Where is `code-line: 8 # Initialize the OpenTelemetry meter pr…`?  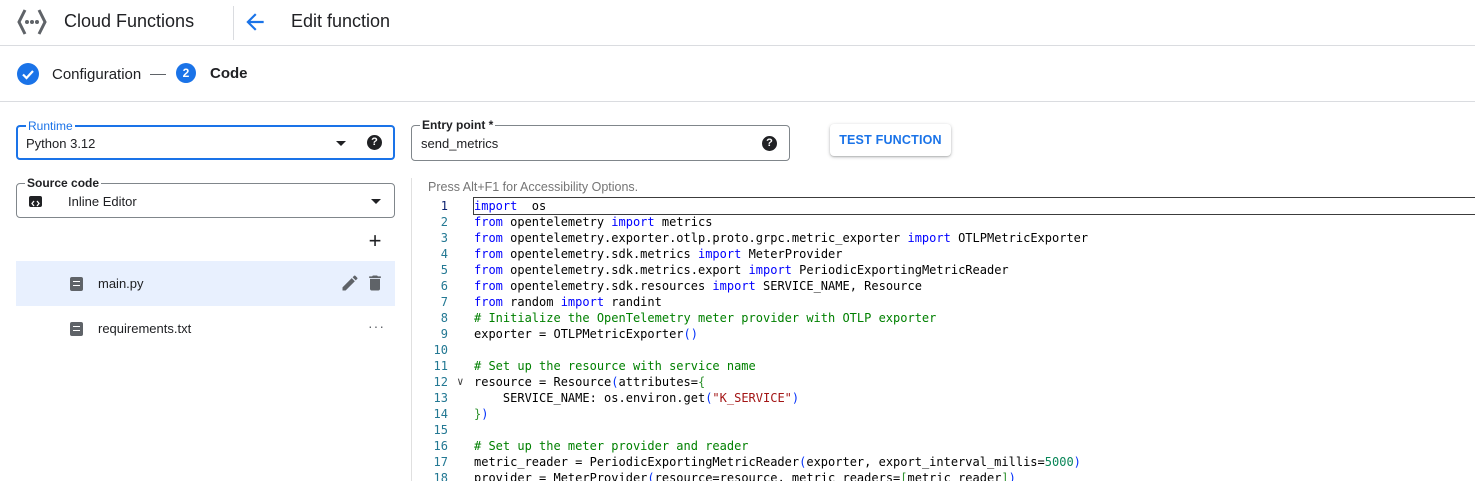
code-line: 8 # Initialize the OpenTelemetry meter pr… is located at coordinates (943, 318).